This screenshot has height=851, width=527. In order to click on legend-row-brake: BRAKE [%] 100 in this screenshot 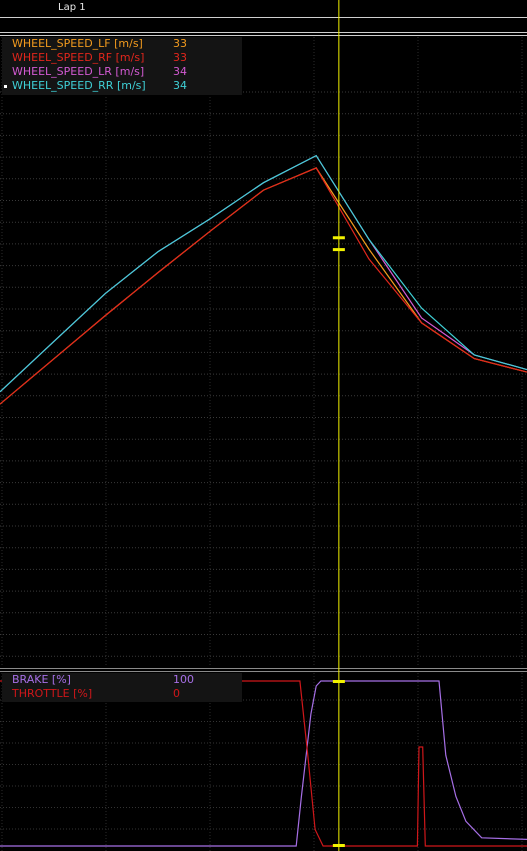, I will do `click(122, 680)`.